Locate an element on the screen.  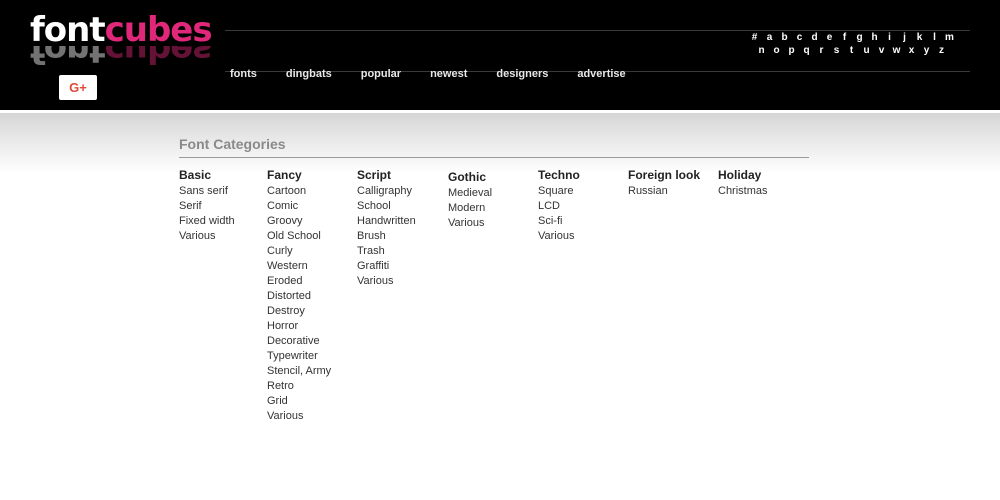
nav-fonts: fonts is located at coordinates (243, 74).